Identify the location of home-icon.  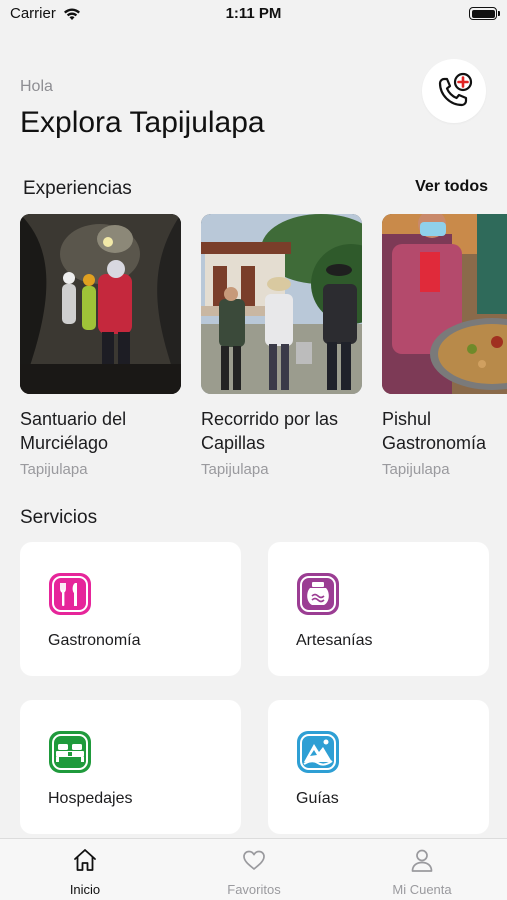
(85, 860).